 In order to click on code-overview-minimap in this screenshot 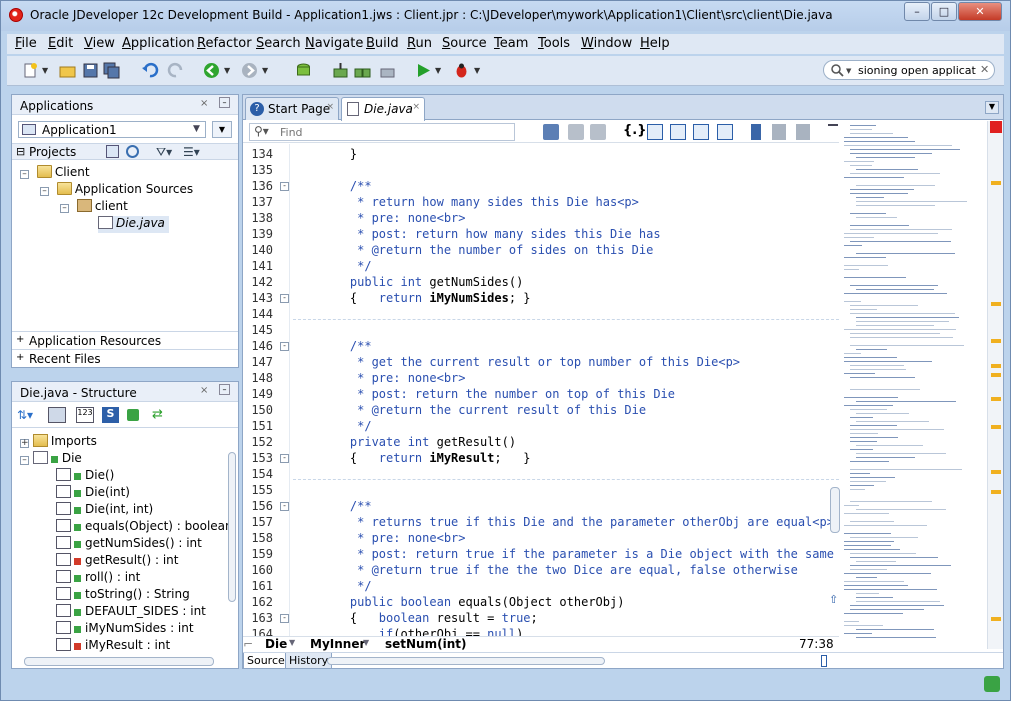, I will do `click(911, 385)`.